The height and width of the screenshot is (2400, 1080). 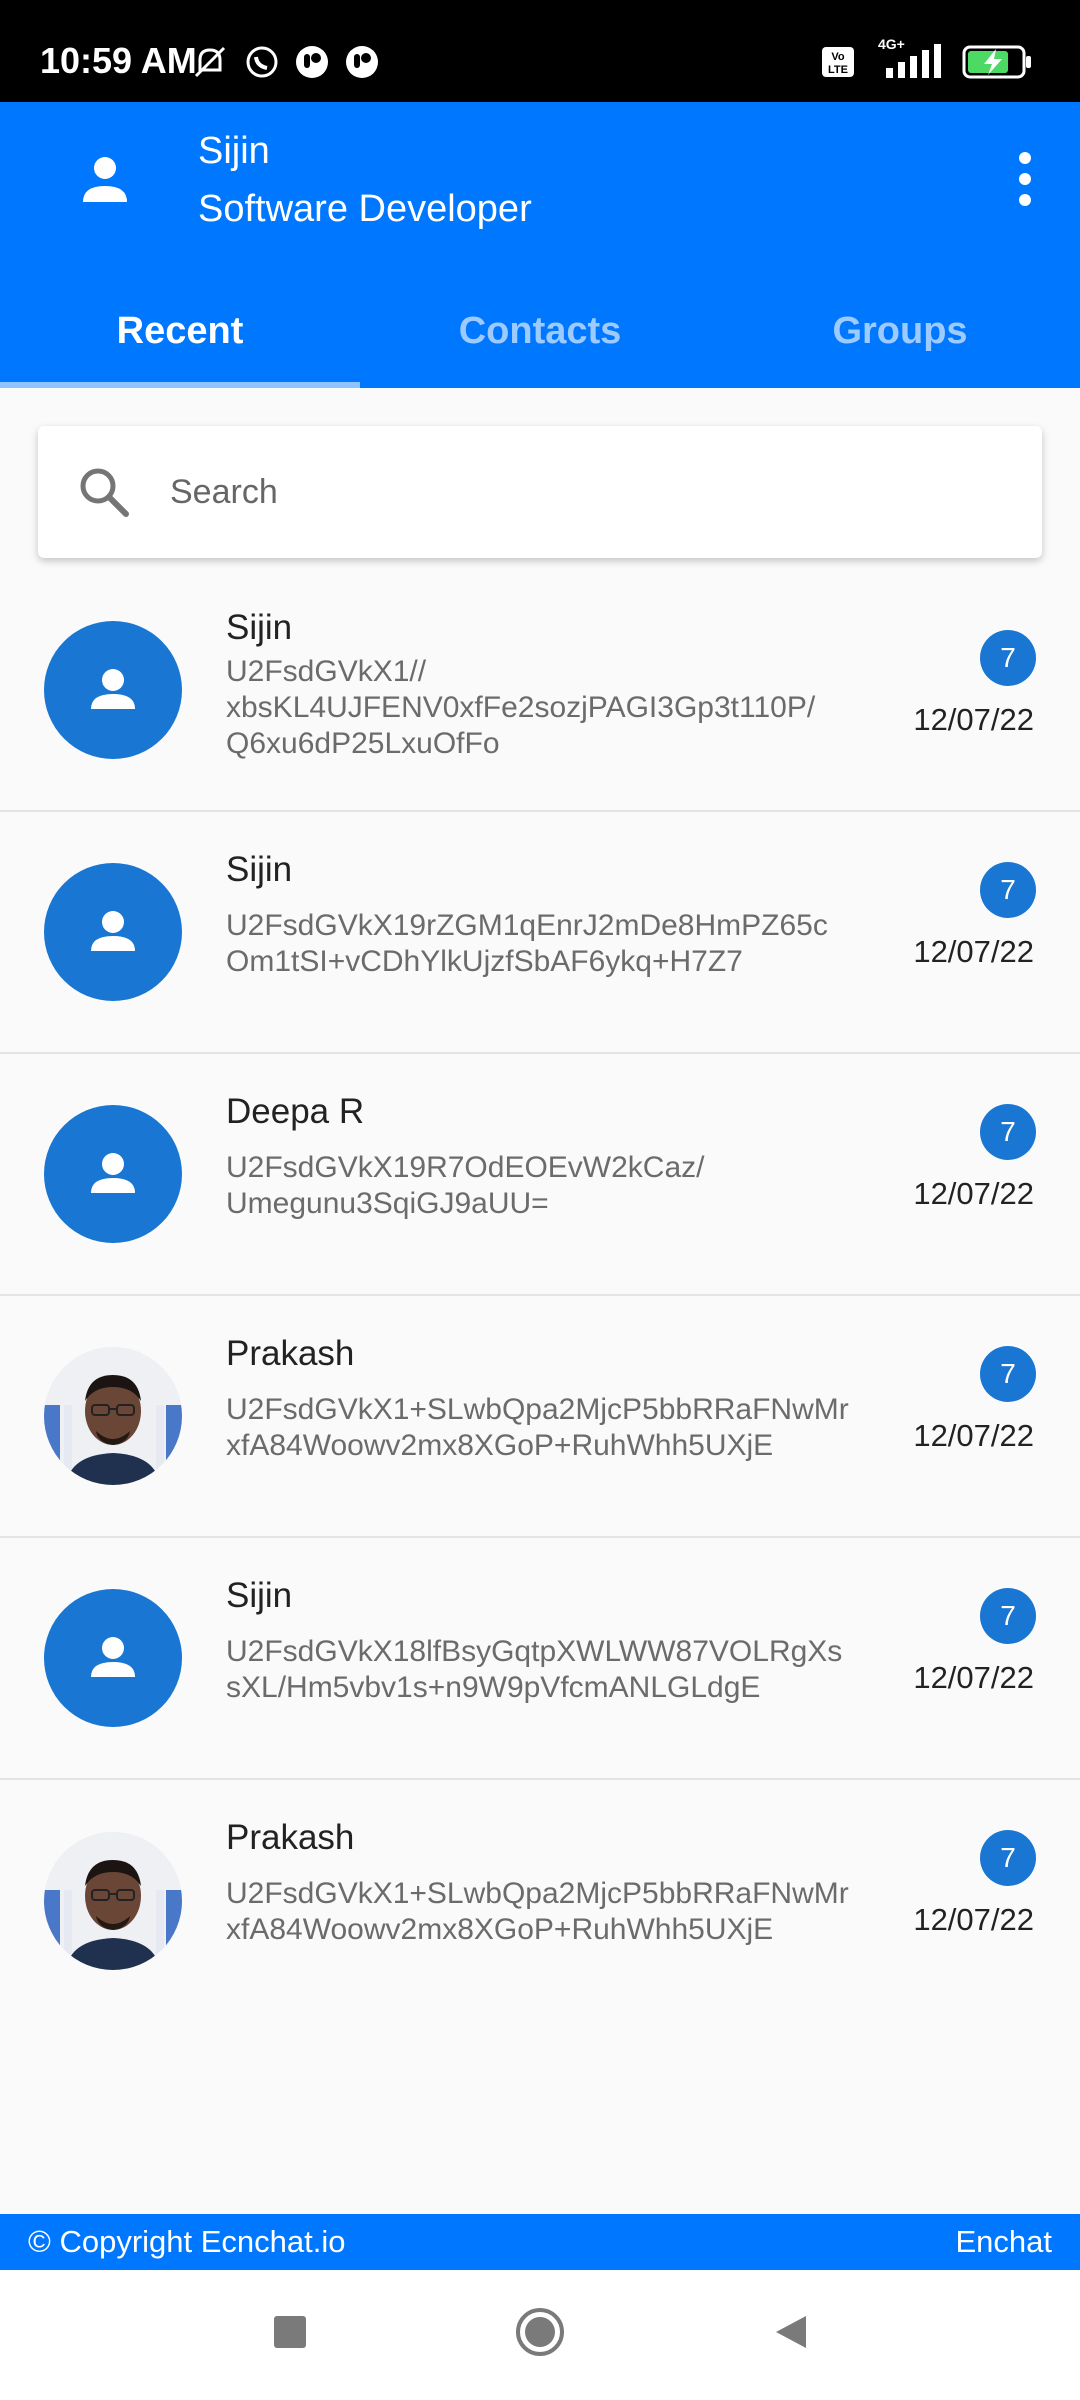 I want to click on svg-text: LTE, so click(x=838, y=70).